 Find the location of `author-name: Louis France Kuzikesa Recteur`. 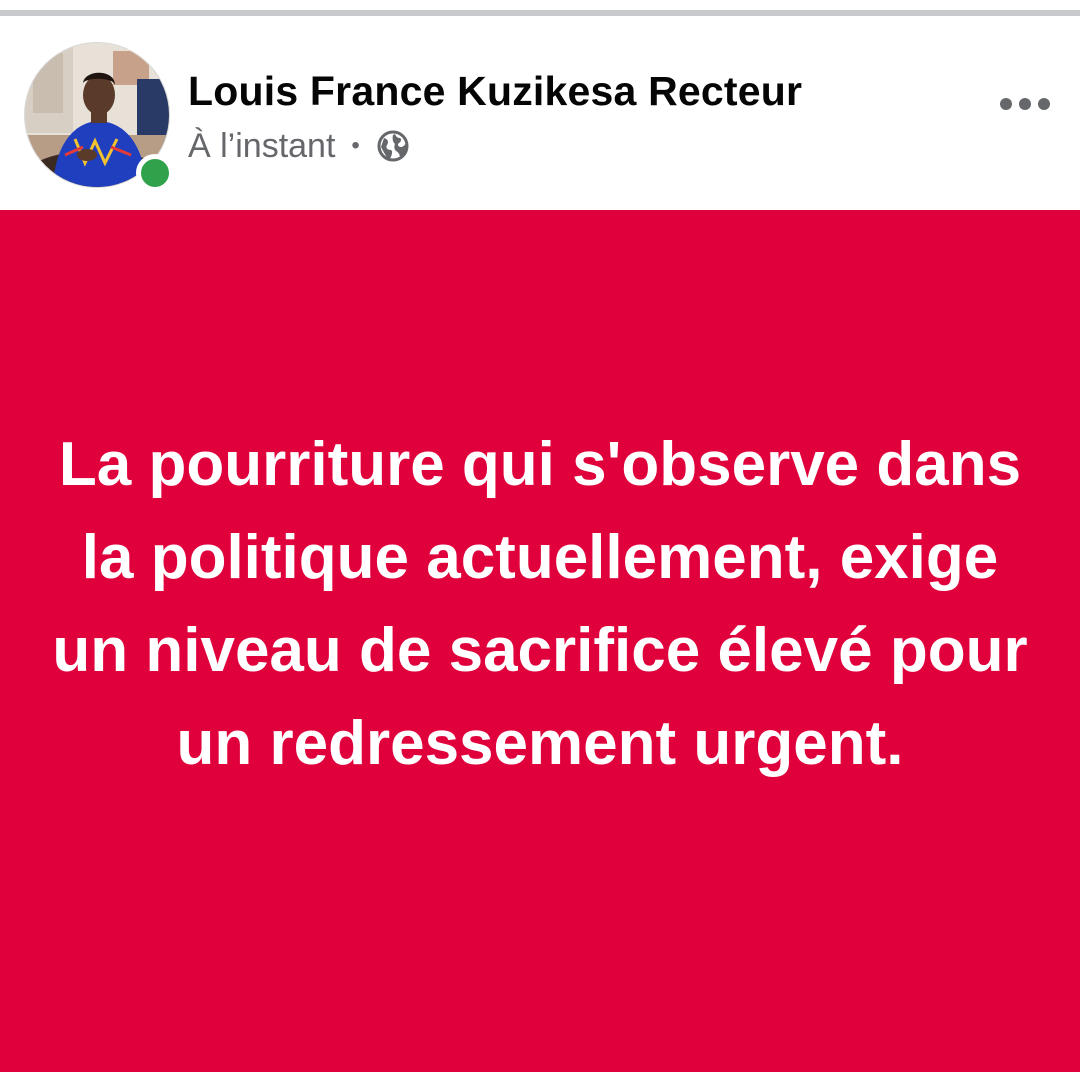

author-name: Louis France Kuzikesa Recteur is located at coordinates (495, 91).